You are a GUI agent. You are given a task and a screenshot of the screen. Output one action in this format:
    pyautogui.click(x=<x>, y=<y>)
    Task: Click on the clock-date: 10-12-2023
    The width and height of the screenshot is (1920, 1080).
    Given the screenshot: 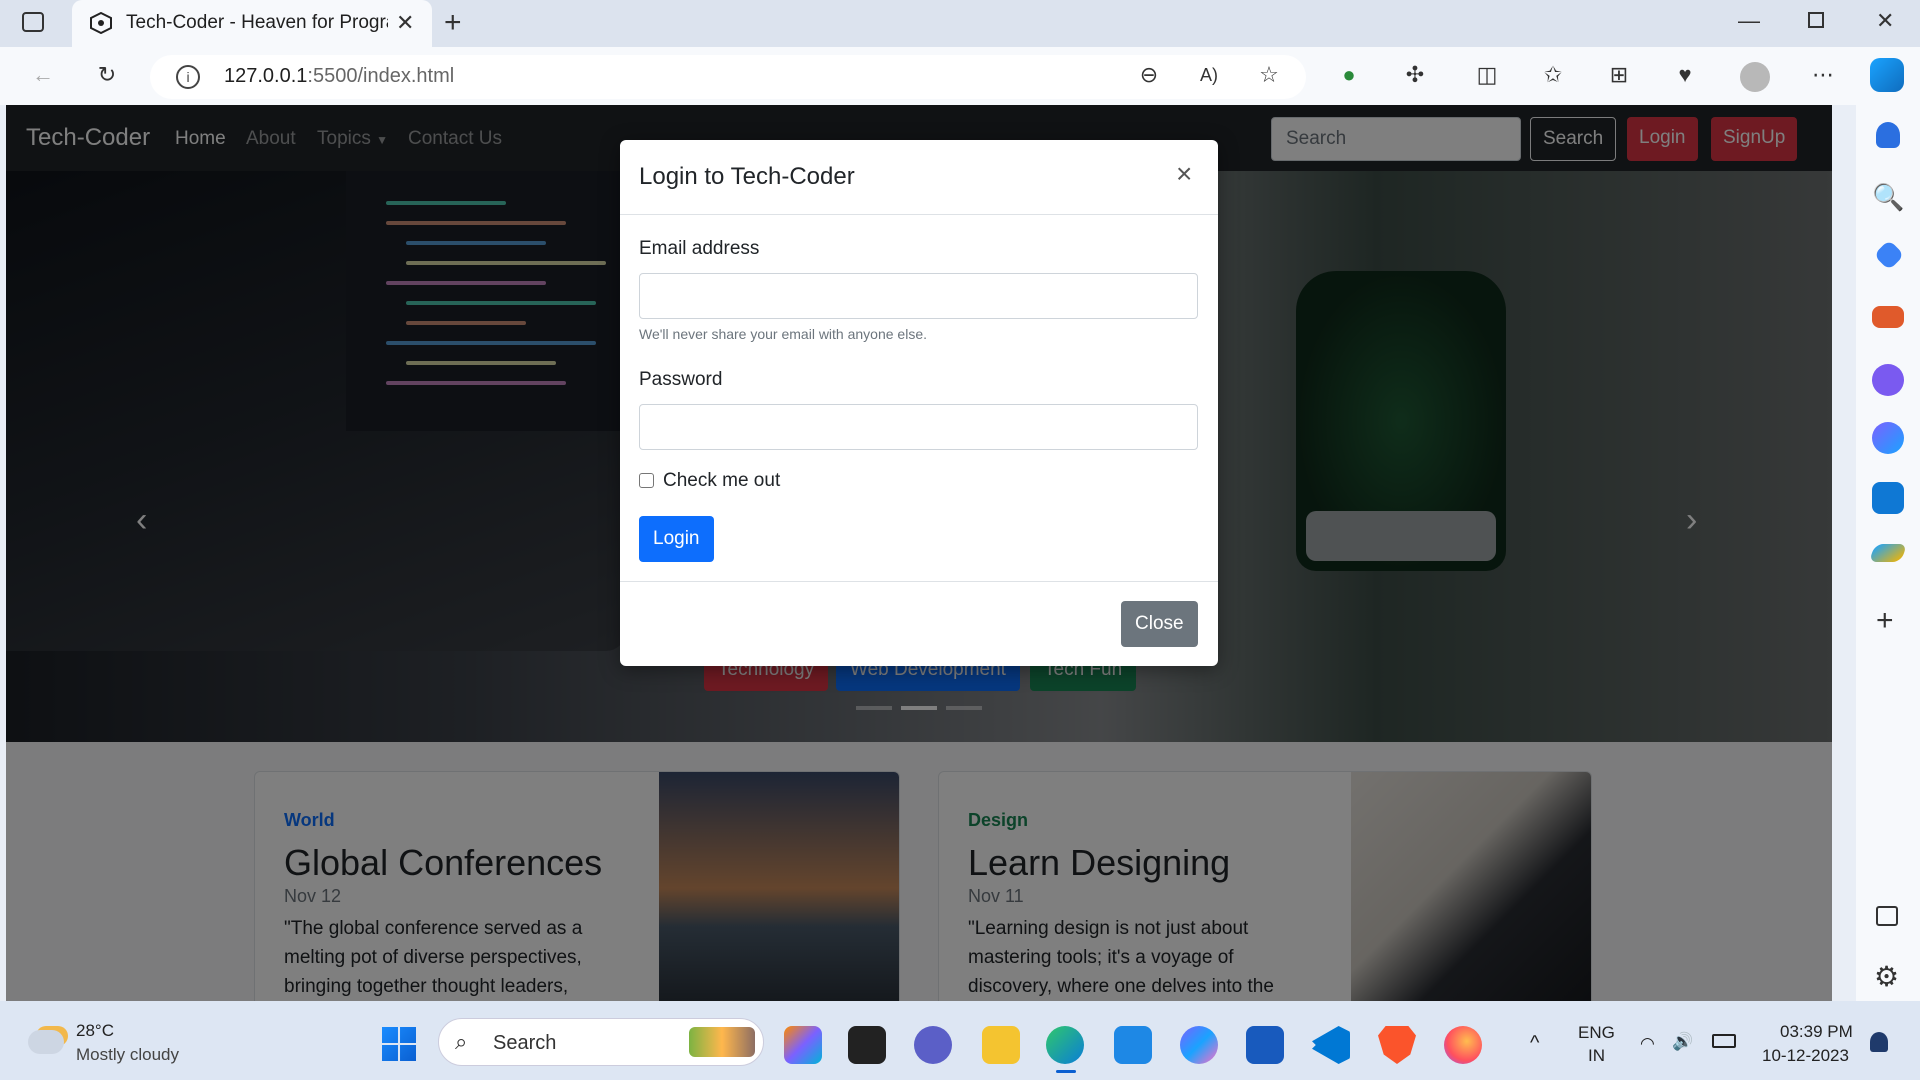 What is the action you would take?
    pyautogui.click(x=1805, y=1056)
    